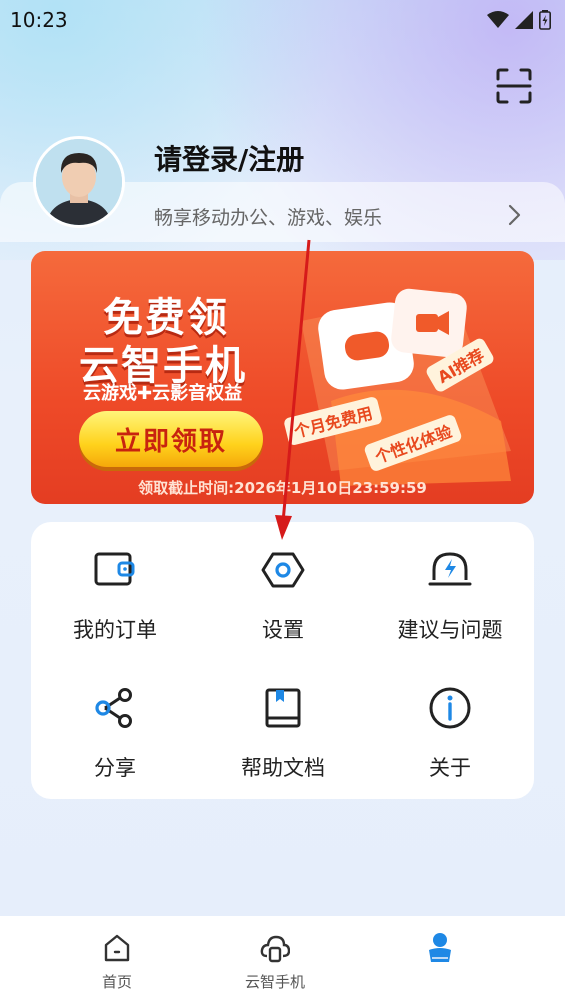  I want to click on cell-signal-icon, so click(524, 20).